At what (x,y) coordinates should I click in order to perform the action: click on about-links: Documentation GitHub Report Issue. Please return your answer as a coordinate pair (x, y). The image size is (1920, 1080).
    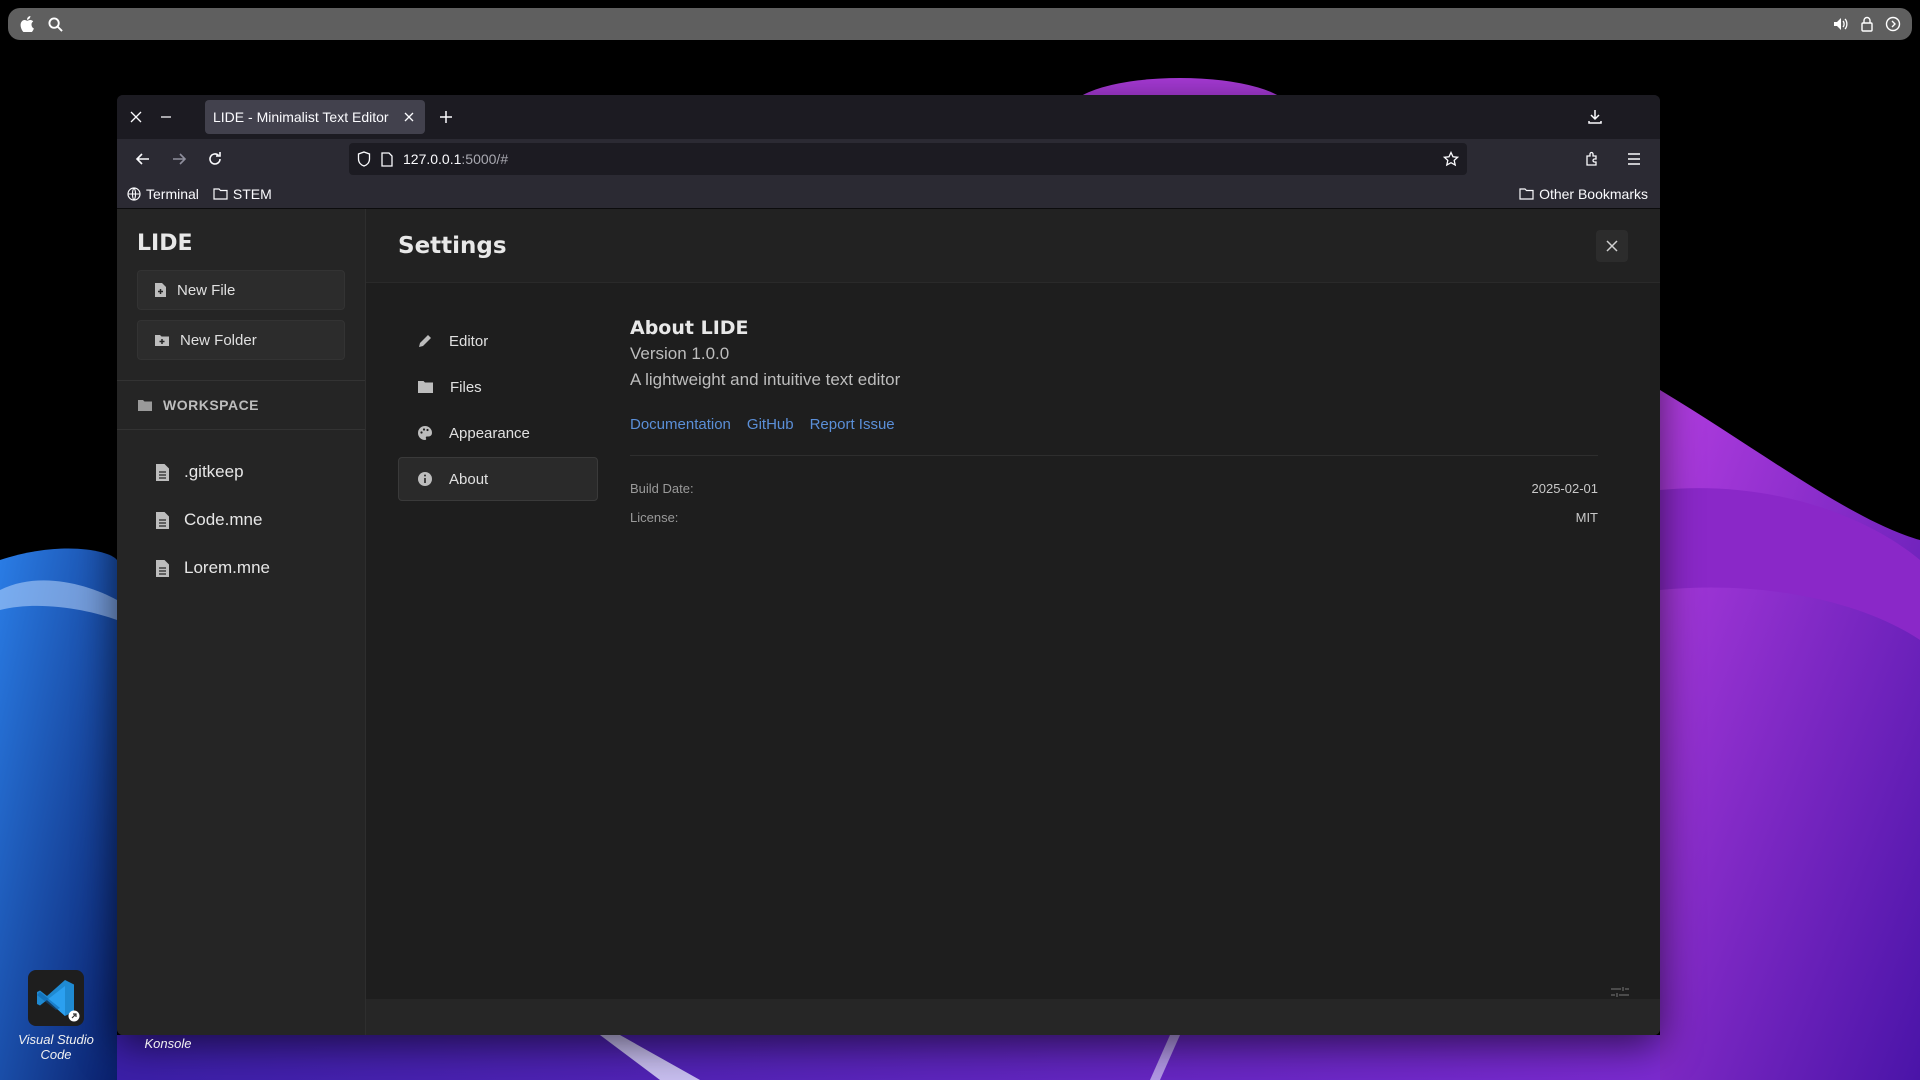
    Looking at the image, I should click on (1114, 424).